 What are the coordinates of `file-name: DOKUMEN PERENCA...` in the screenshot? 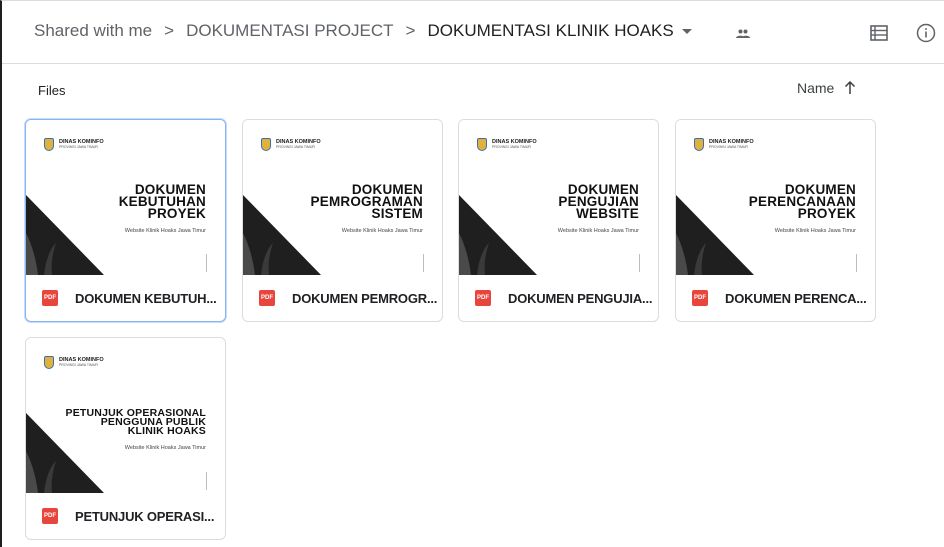 It's located at (796, 298).